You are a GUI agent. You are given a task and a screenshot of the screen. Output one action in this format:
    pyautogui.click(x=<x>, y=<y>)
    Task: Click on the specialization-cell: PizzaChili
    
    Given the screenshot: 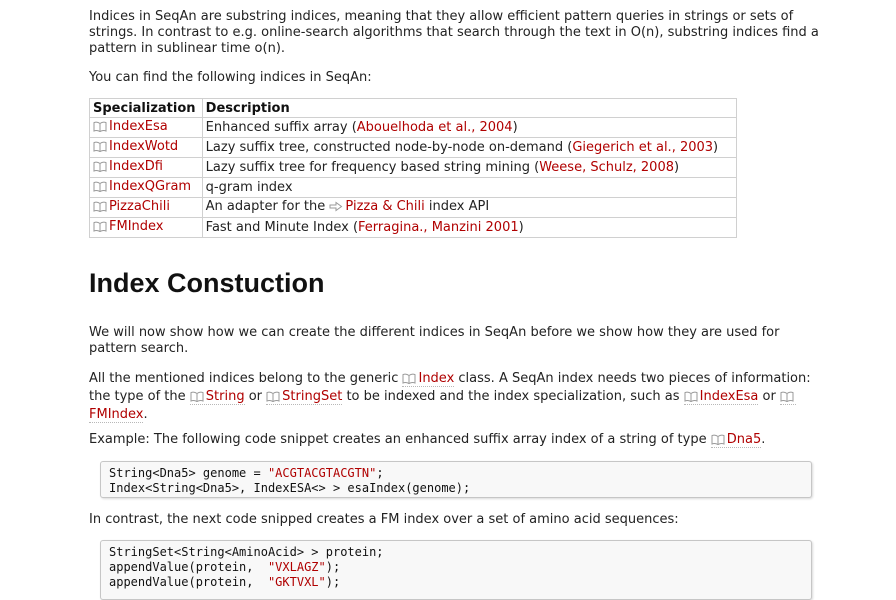 What is the action you would take?
    pyautogui.click(x=146, y=207)
    